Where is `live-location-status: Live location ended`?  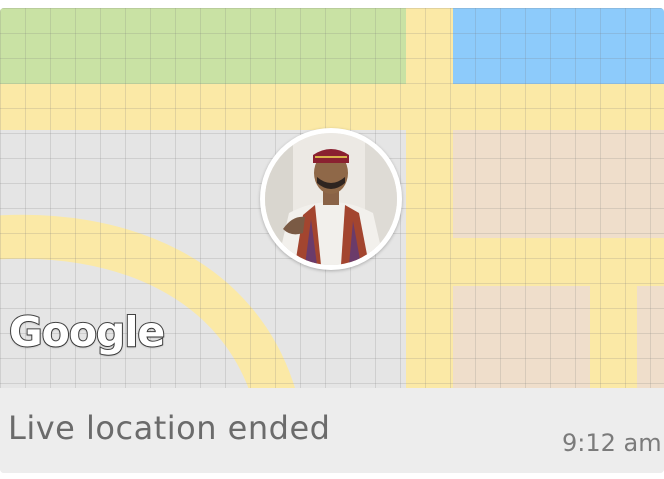
live-location-status: Live location ended is located at coordinates (169, 428).